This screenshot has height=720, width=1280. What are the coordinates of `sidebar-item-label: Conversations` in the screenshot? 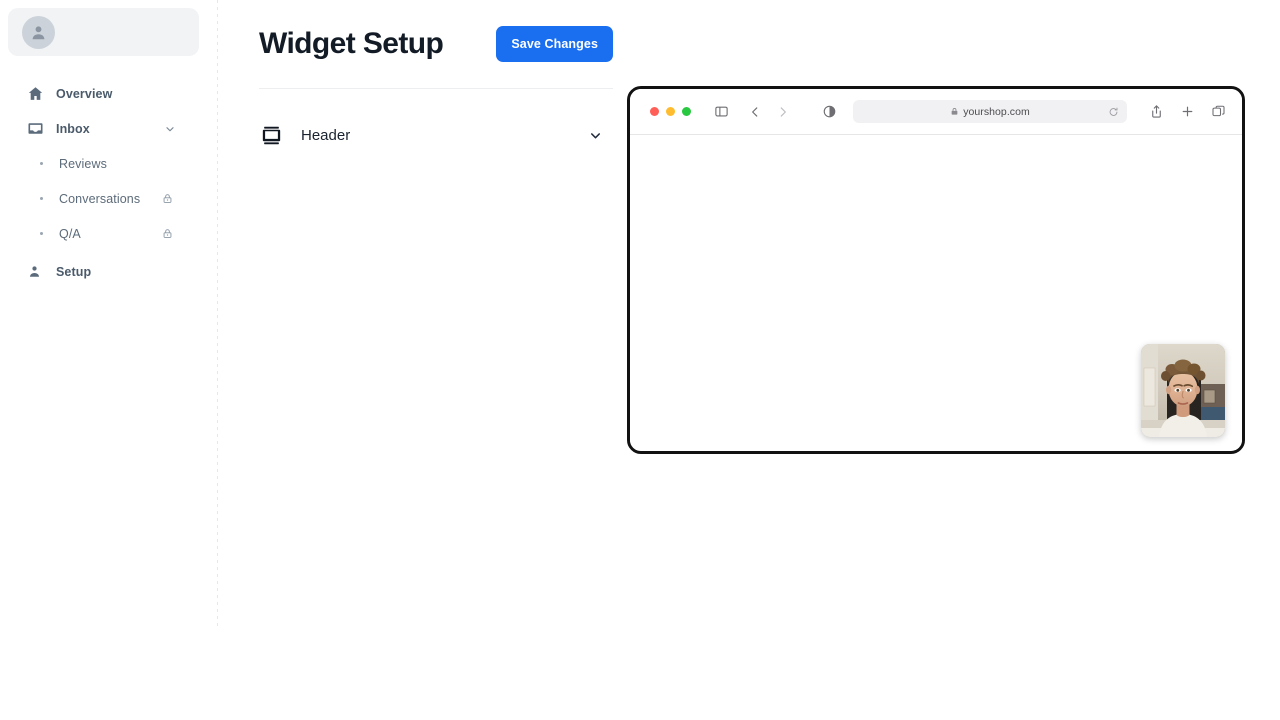 It's located at (100, 198).